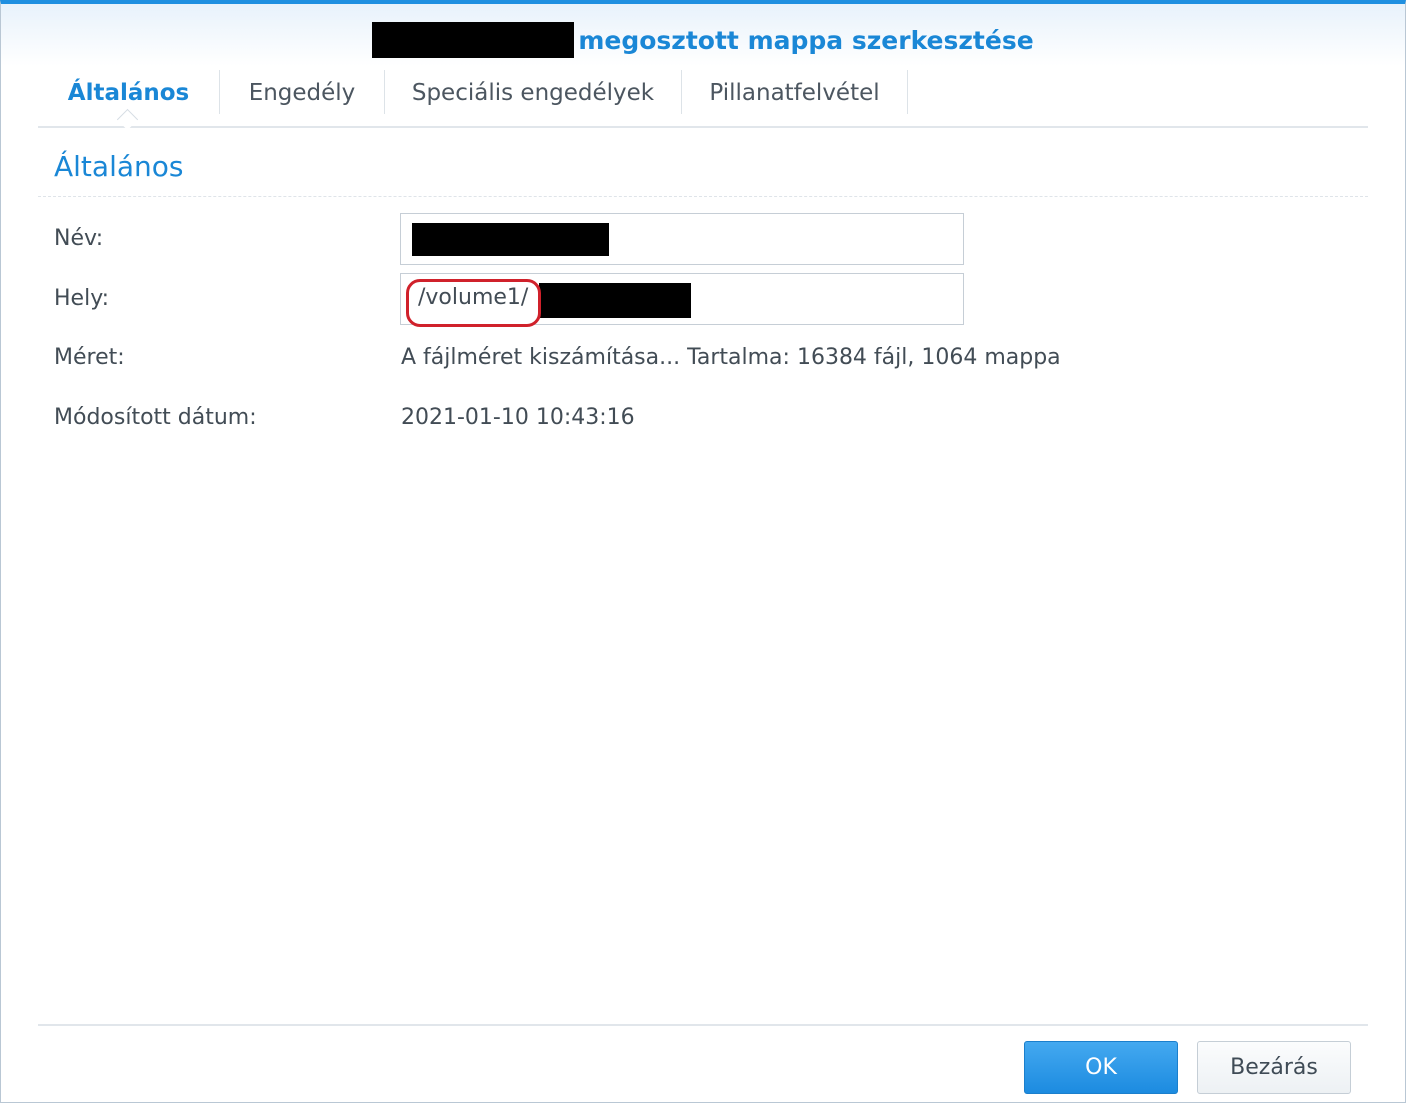 This screenshot has height=1105, width=1408. Describe the element at coordinates (302, 93) in the screenshot. I see `tab-permission: Engedély` at that location.